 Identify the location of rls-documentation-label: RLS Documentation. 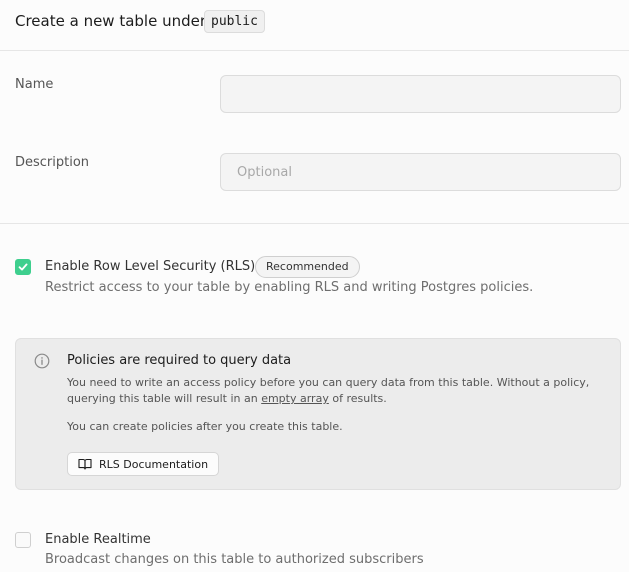
(154, 464).